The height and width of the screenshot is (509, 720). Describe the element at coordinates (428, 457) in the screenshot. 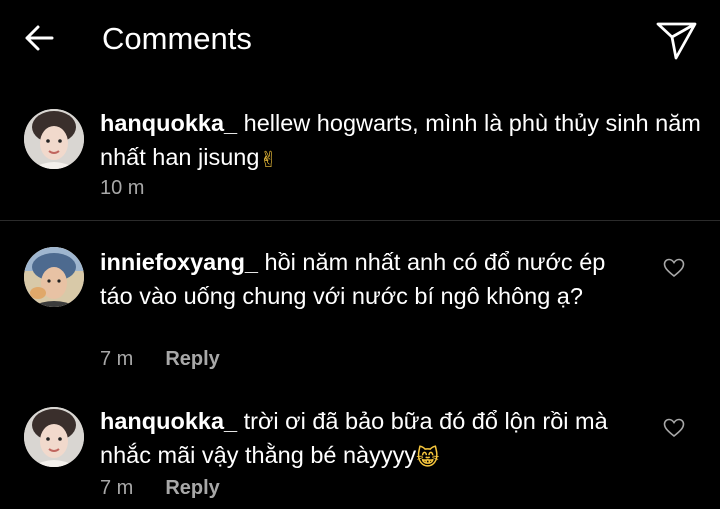

I see `grinning-cat-emoji: 😸` at that location.